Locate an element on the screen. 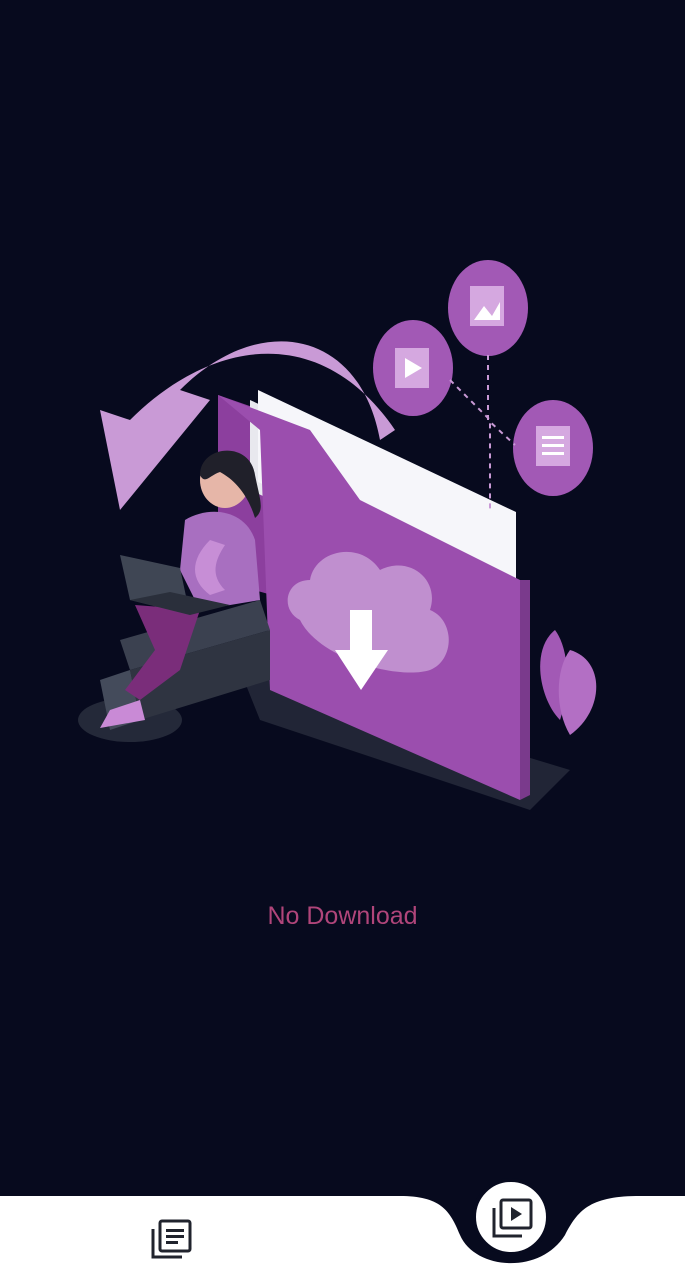 Image resolution: width=685 pixels, height=1280 pixels. no-download-message: No Download is located at coordinates (342, 916).